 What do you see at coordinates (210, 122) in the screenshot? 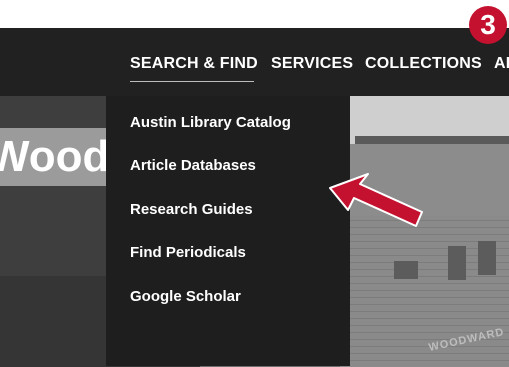
I see `menu-item-austin-library-catalog: Austin Library Catalog` at bounding box center [210, 122].